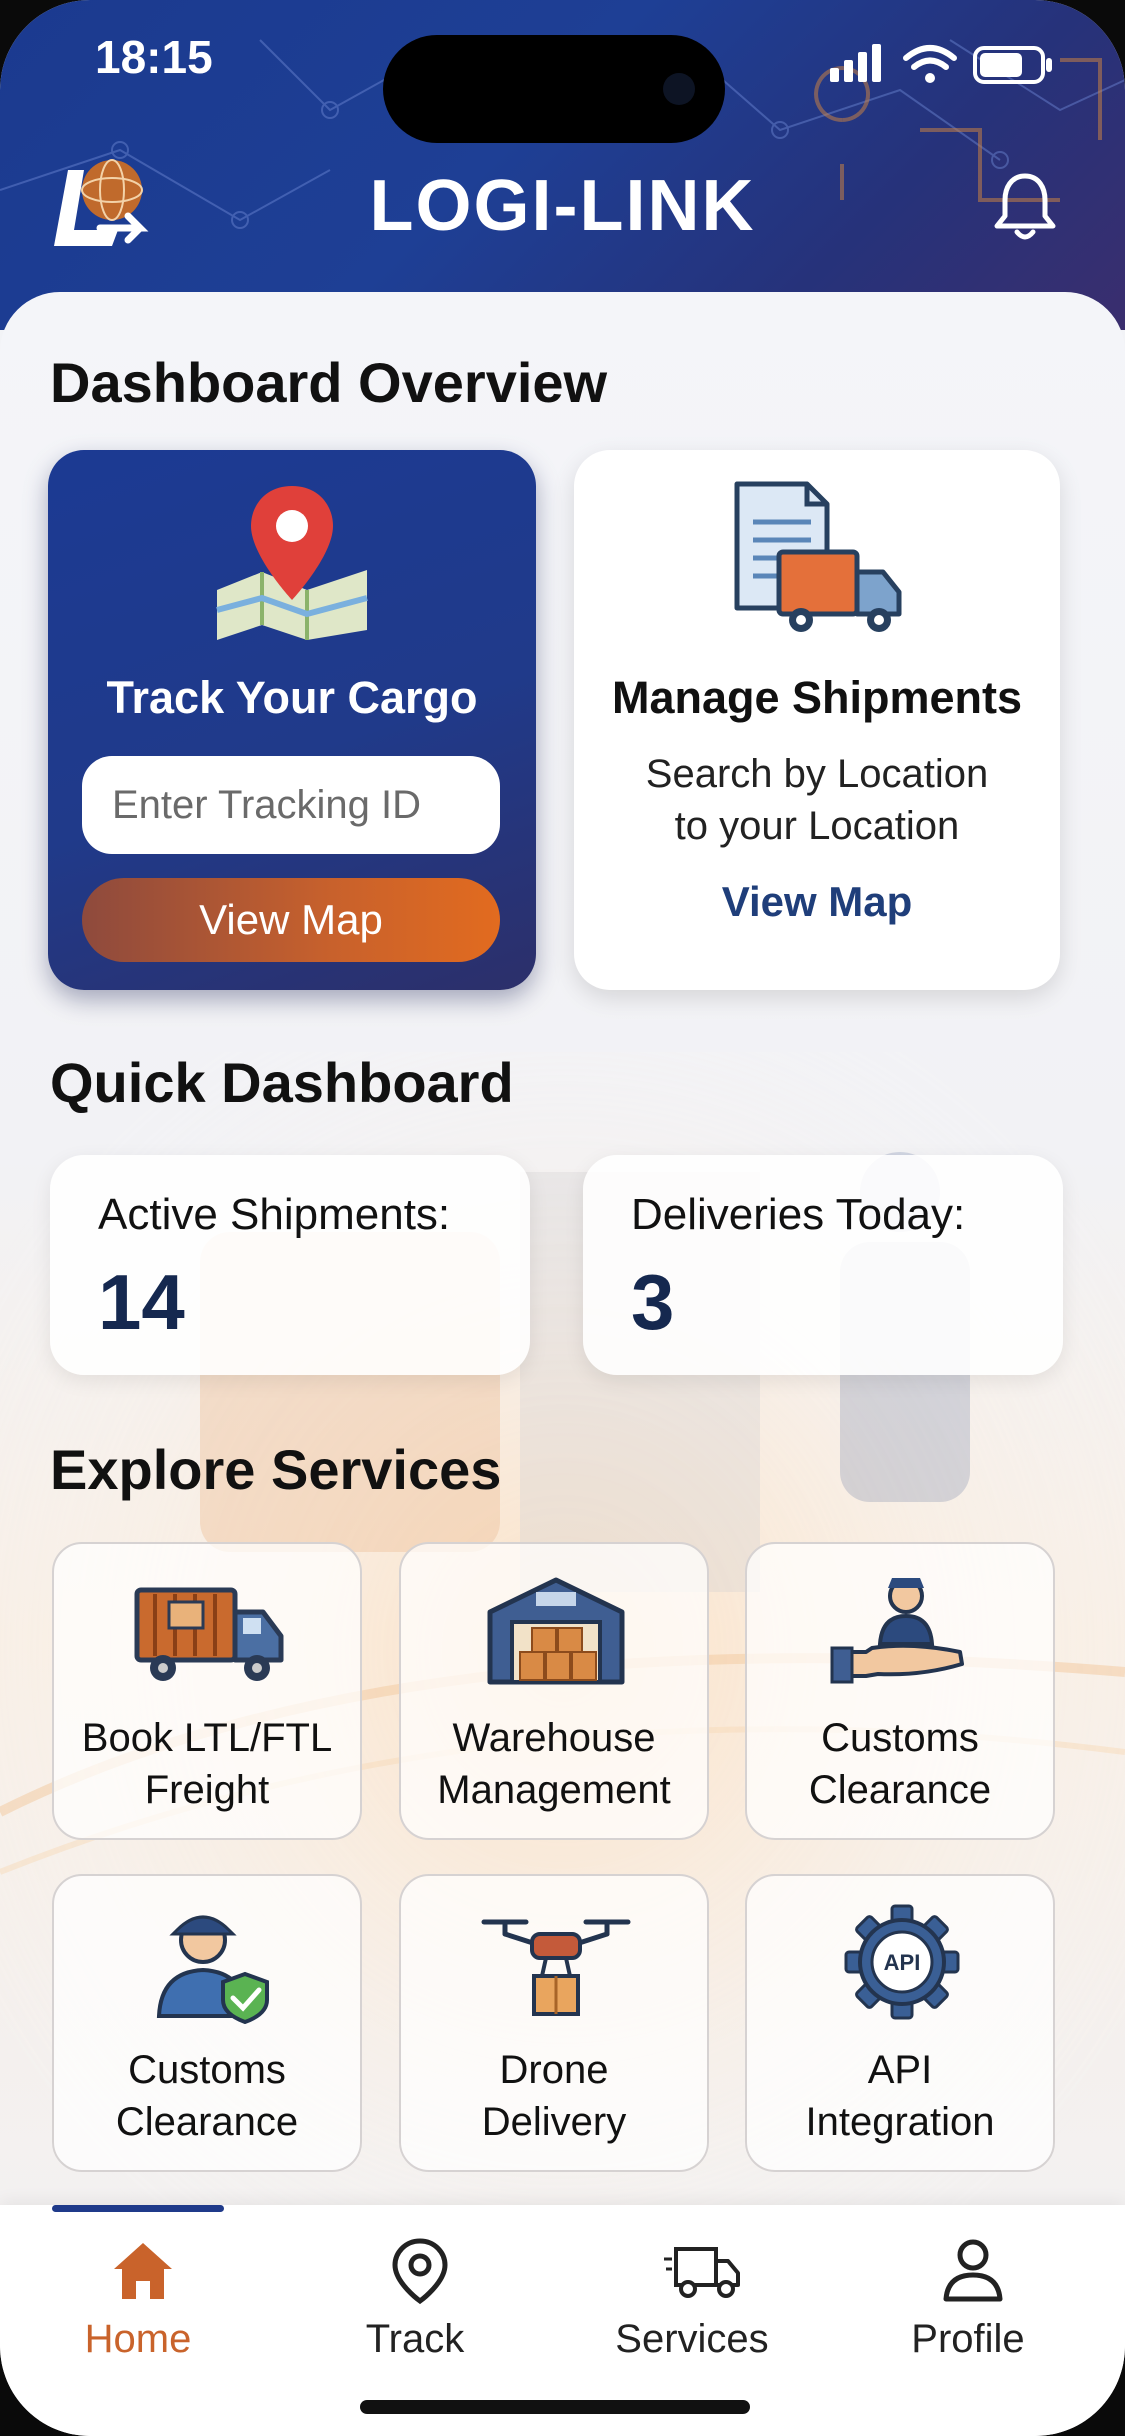 The width and height of the screenshot is (1125, 2436). Describe the element at coordinates (291, 920) in the screenshot. I see `track-view-map-button: View Map` at that location.